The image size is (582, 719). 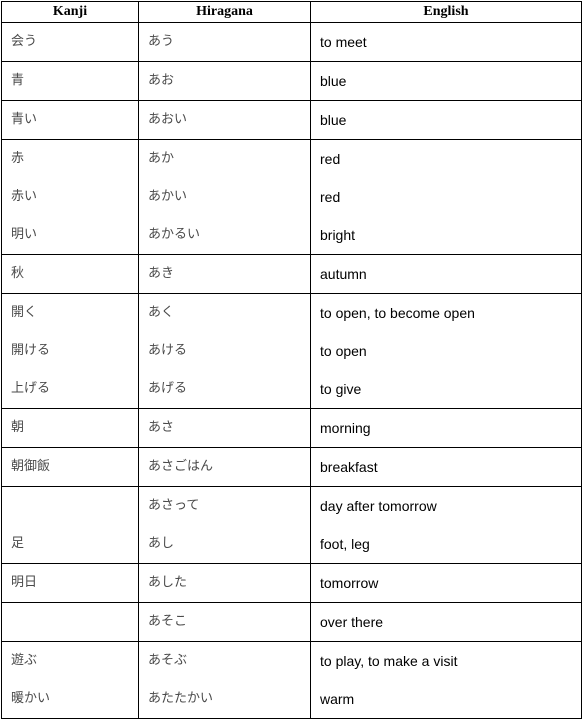 What do you see at coordinates (168, 660) in the screenshot?
I see `hiragana-text: あそぶ` at bounding box center [168, 660].